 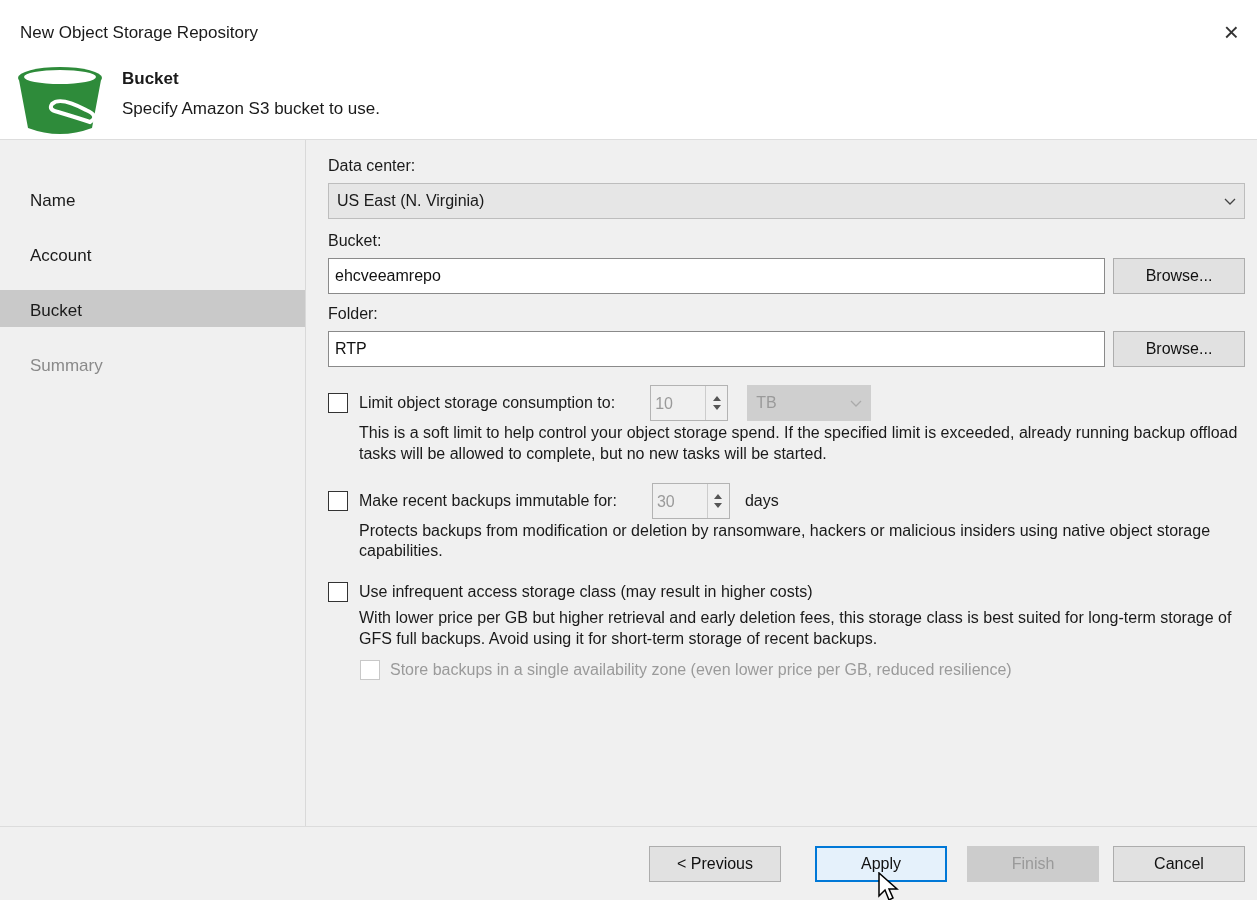 I want to click on option-label: Make recent backups immutable for:, so click(x=488, y=500).